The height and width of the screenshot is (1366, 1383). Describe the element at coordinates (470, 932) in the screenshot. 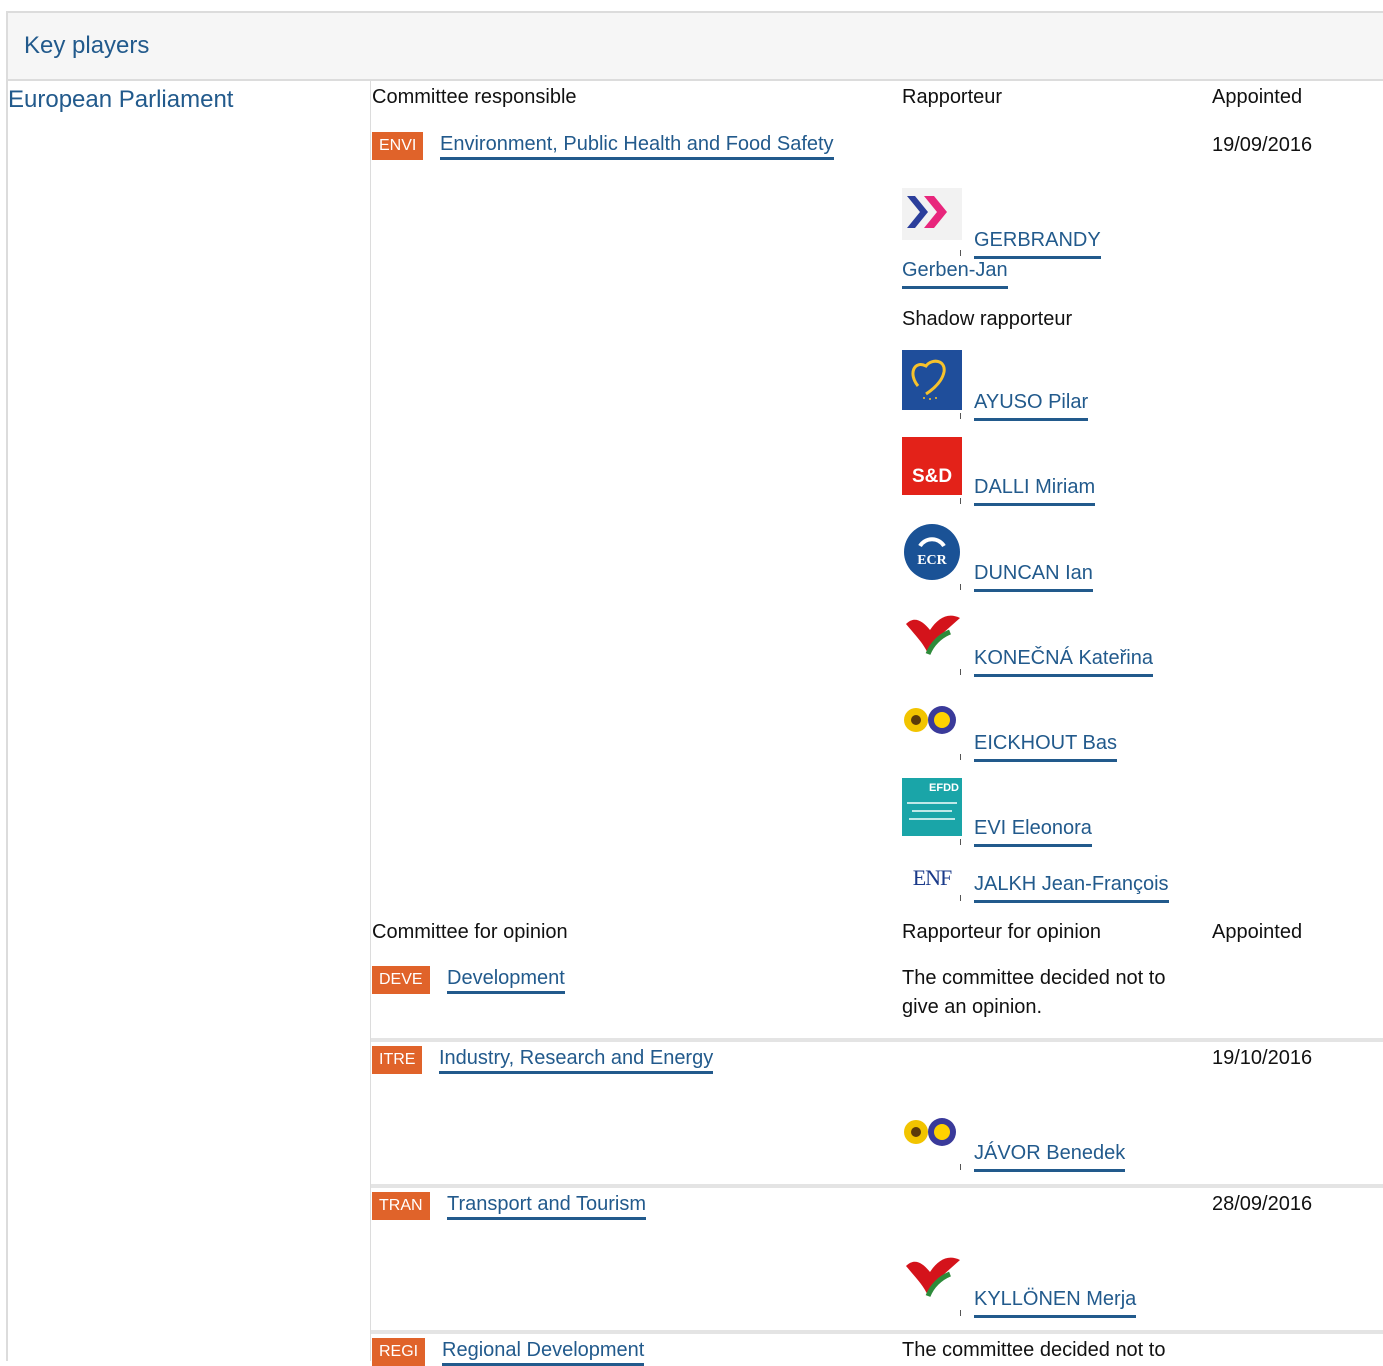

I see `committee-opinion-header: Committee for opinion` at that location.